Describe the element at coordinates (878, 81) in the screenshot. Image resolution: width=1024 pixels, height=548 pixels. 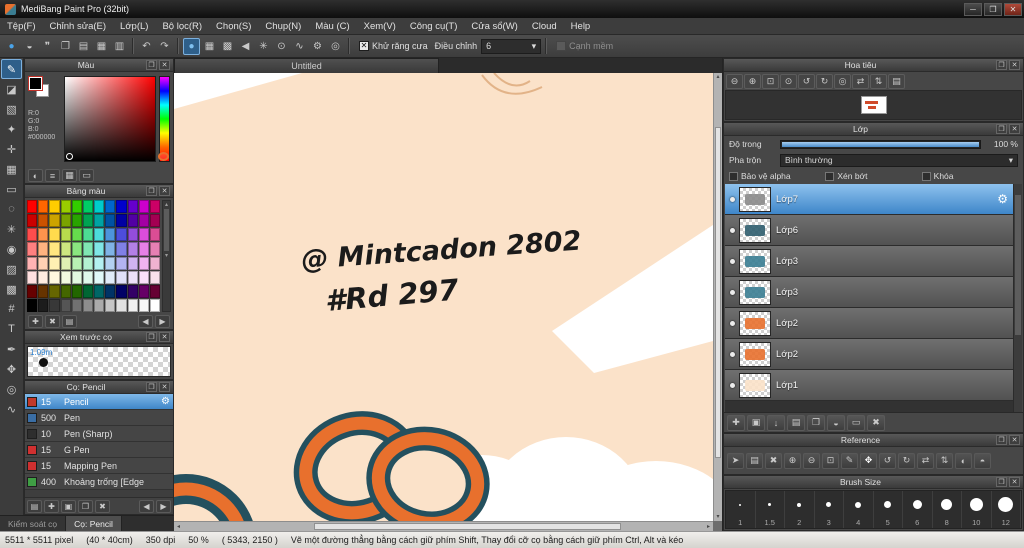
I see `navigator-flip-v-icon: ⇅` at that location.